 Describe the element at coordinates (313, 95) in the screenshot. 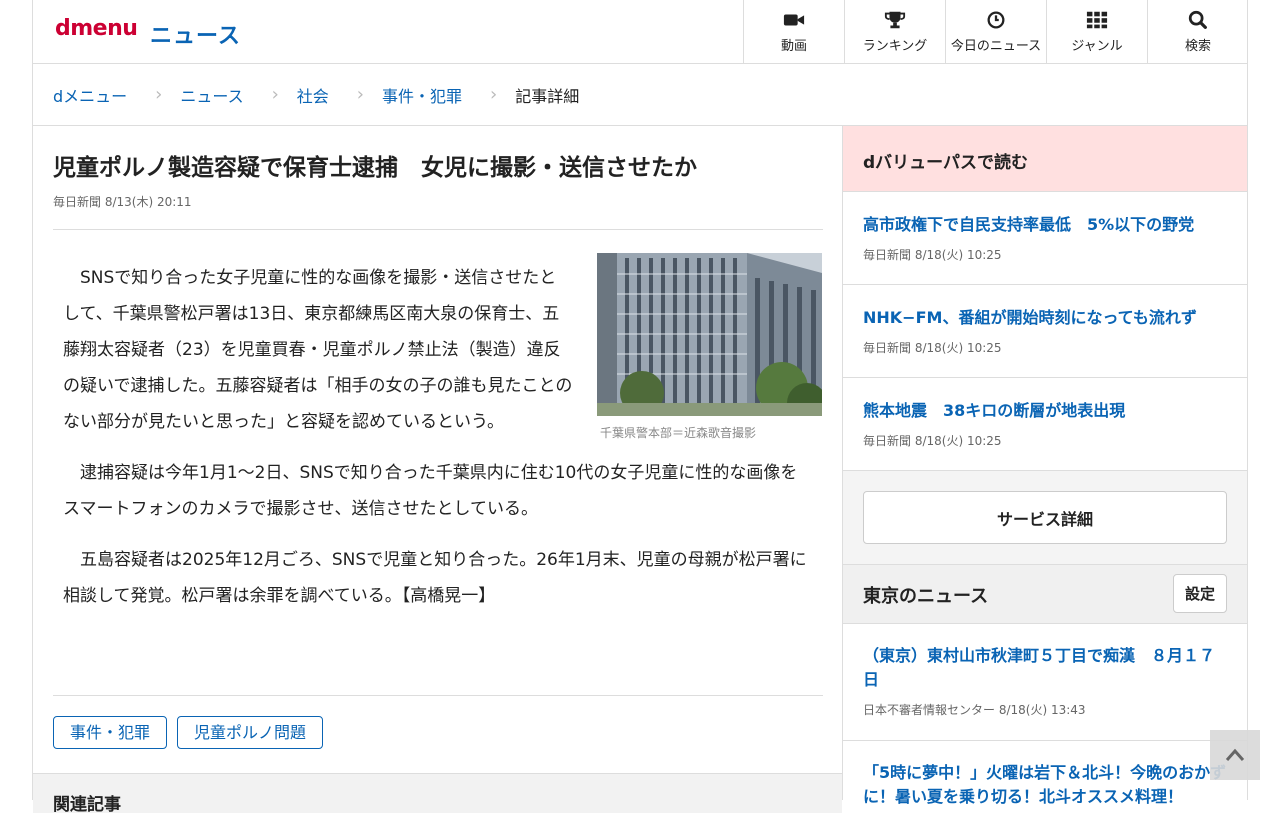

I see `breadcrumb-society: 社会` at that location.